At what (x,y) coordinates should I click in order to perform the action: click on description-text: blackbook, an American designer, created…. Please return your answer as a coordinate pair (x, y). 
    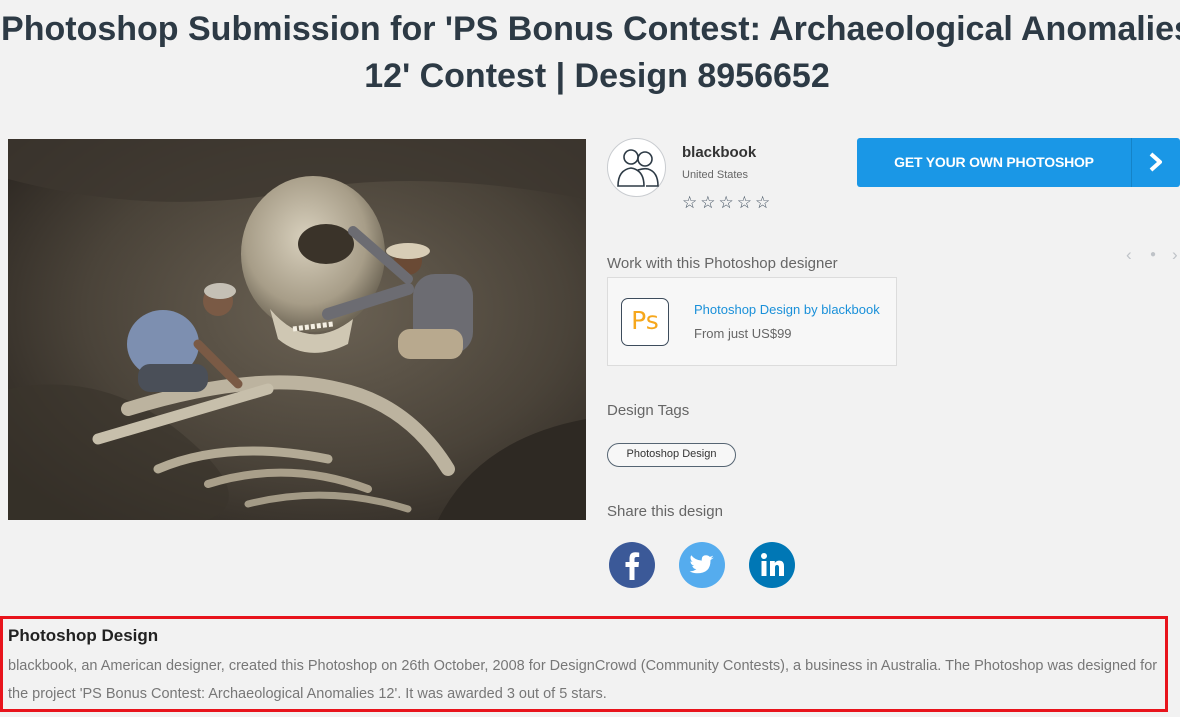
    Looking at the image, I should click on (583, 680).